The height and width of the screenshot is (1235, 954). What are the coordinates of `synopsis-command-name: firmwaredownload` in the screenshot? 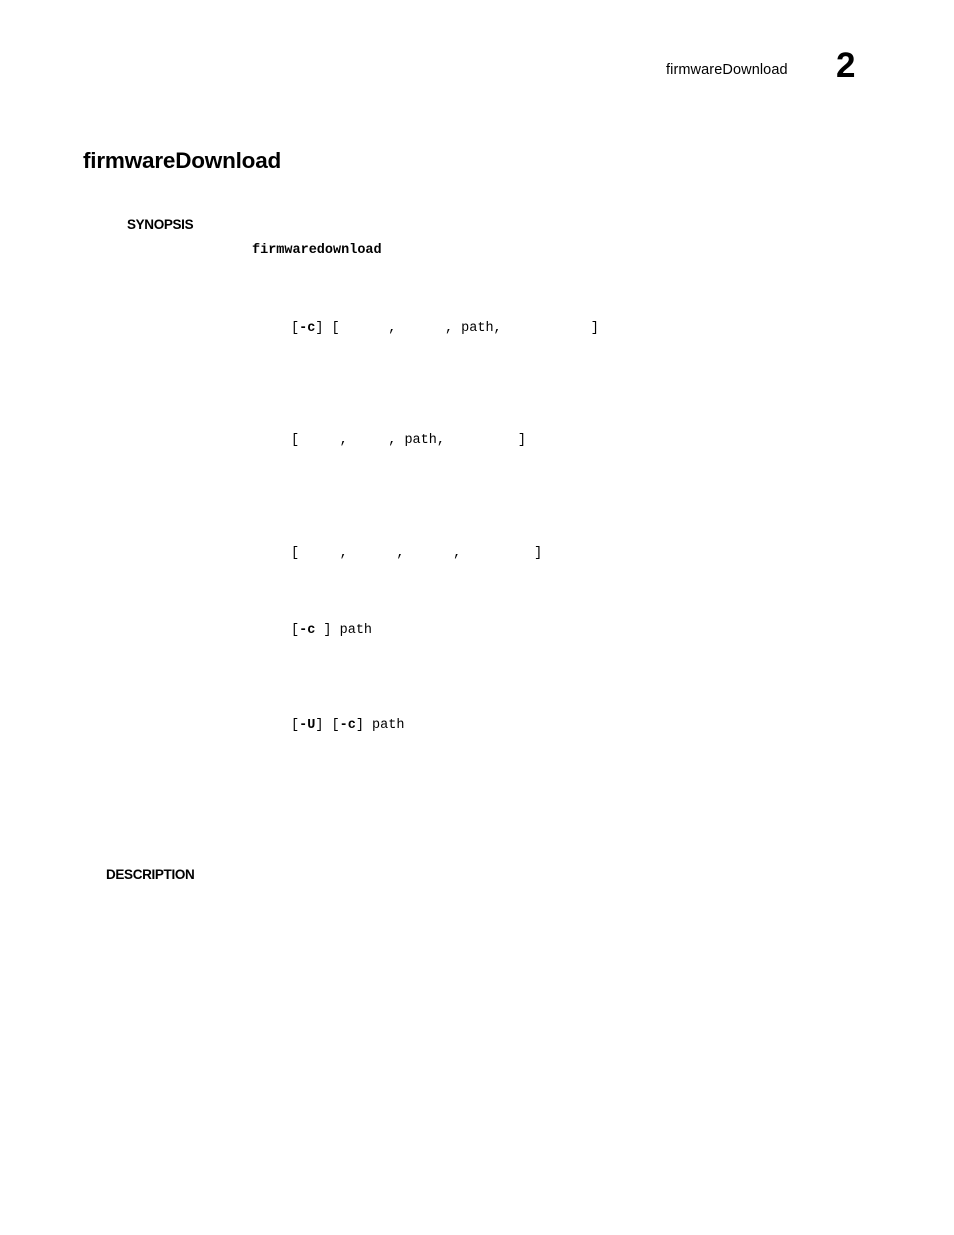 It's located at (317, 250).